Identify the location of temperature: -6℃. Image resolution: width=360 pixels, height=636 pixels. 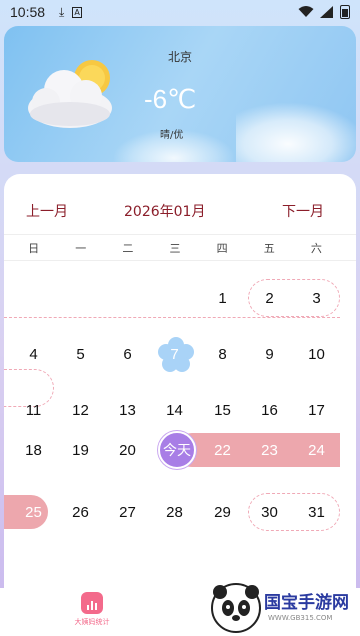
(170, 99).